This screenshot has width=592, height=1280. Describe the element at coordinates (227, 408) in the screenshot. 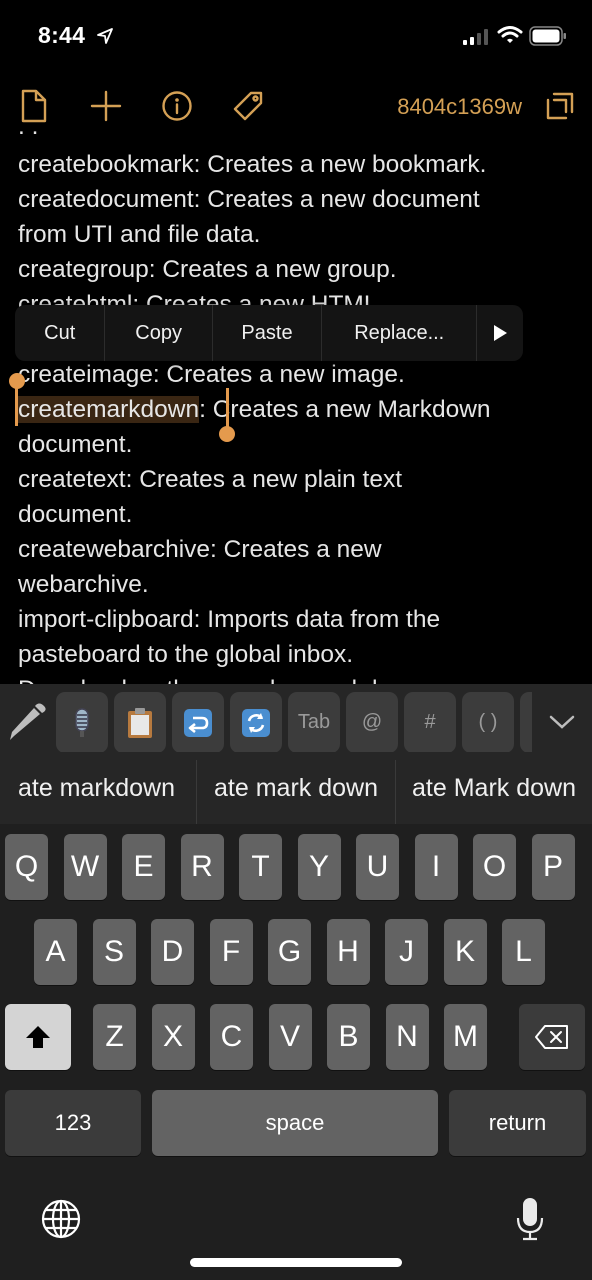

I see `selection-end-bar` at that location.